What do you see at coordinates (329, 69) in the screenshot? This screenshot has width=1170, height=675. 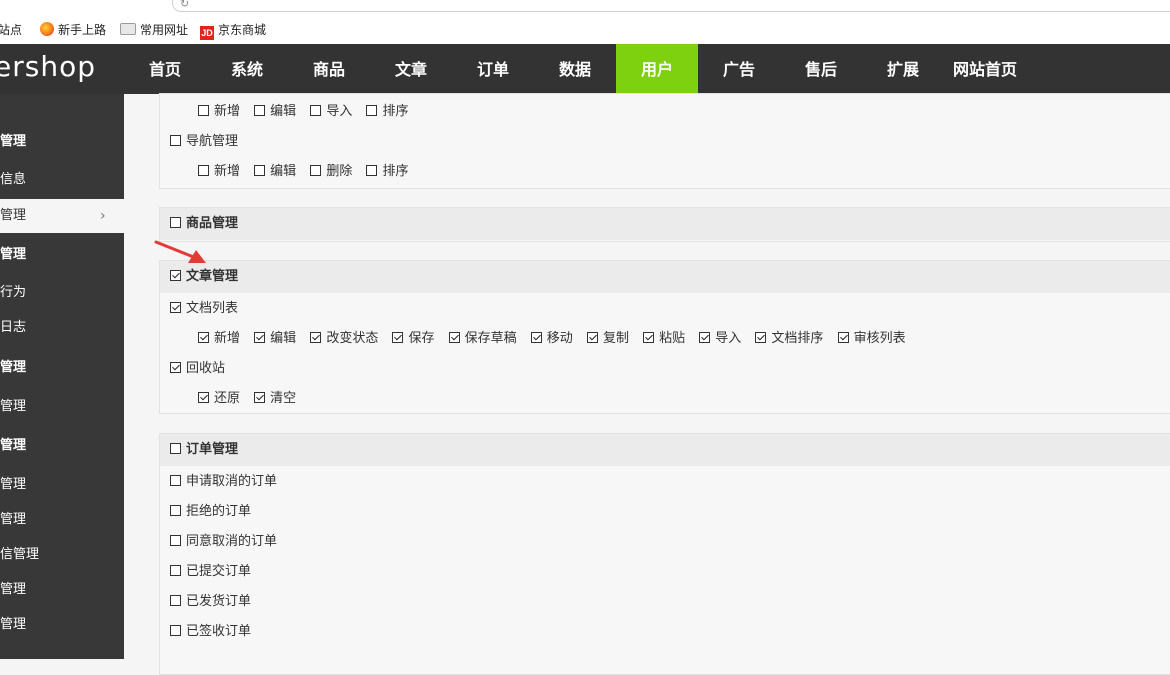 I see `nav-goods: 商品` at bounding box center [329, 69].